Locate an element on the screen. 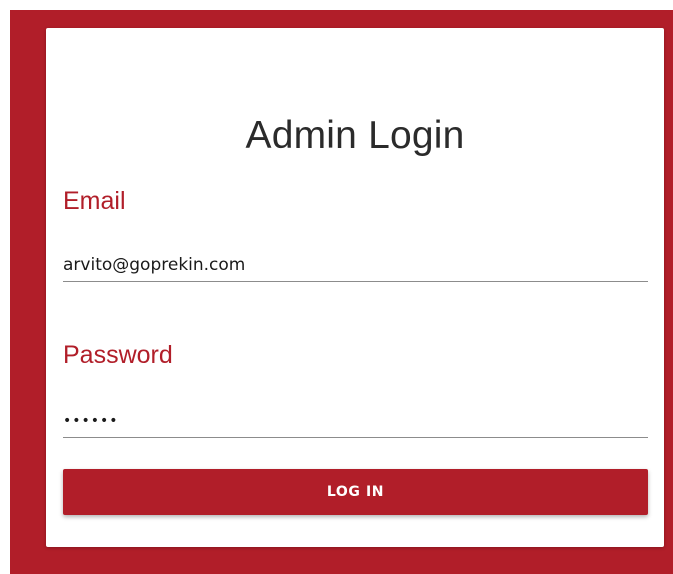 The image size is (673, 574). login-button: LOG IN is located at coordinates (355, 492).